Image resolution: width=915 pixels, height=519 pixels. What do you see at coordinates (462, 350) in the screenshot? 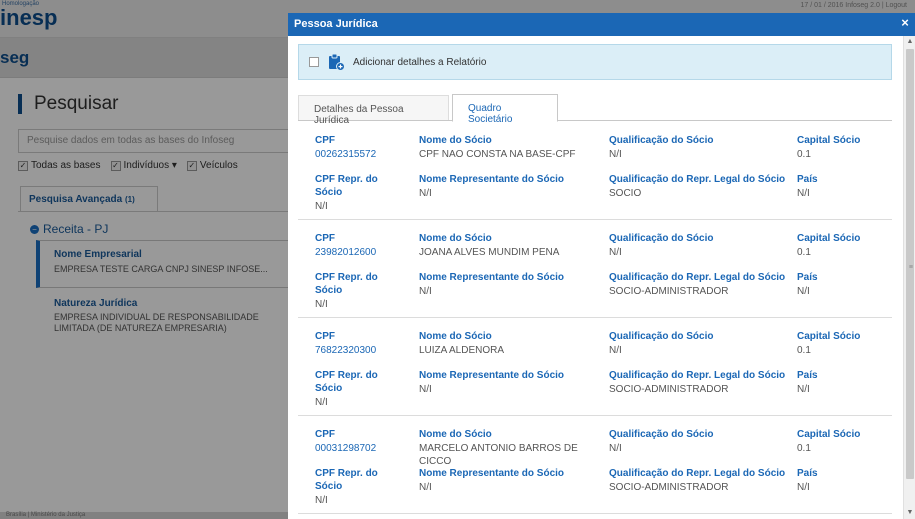
I see `value-nome: LUIZA ALDENORA` at bounding box center [462, 350].